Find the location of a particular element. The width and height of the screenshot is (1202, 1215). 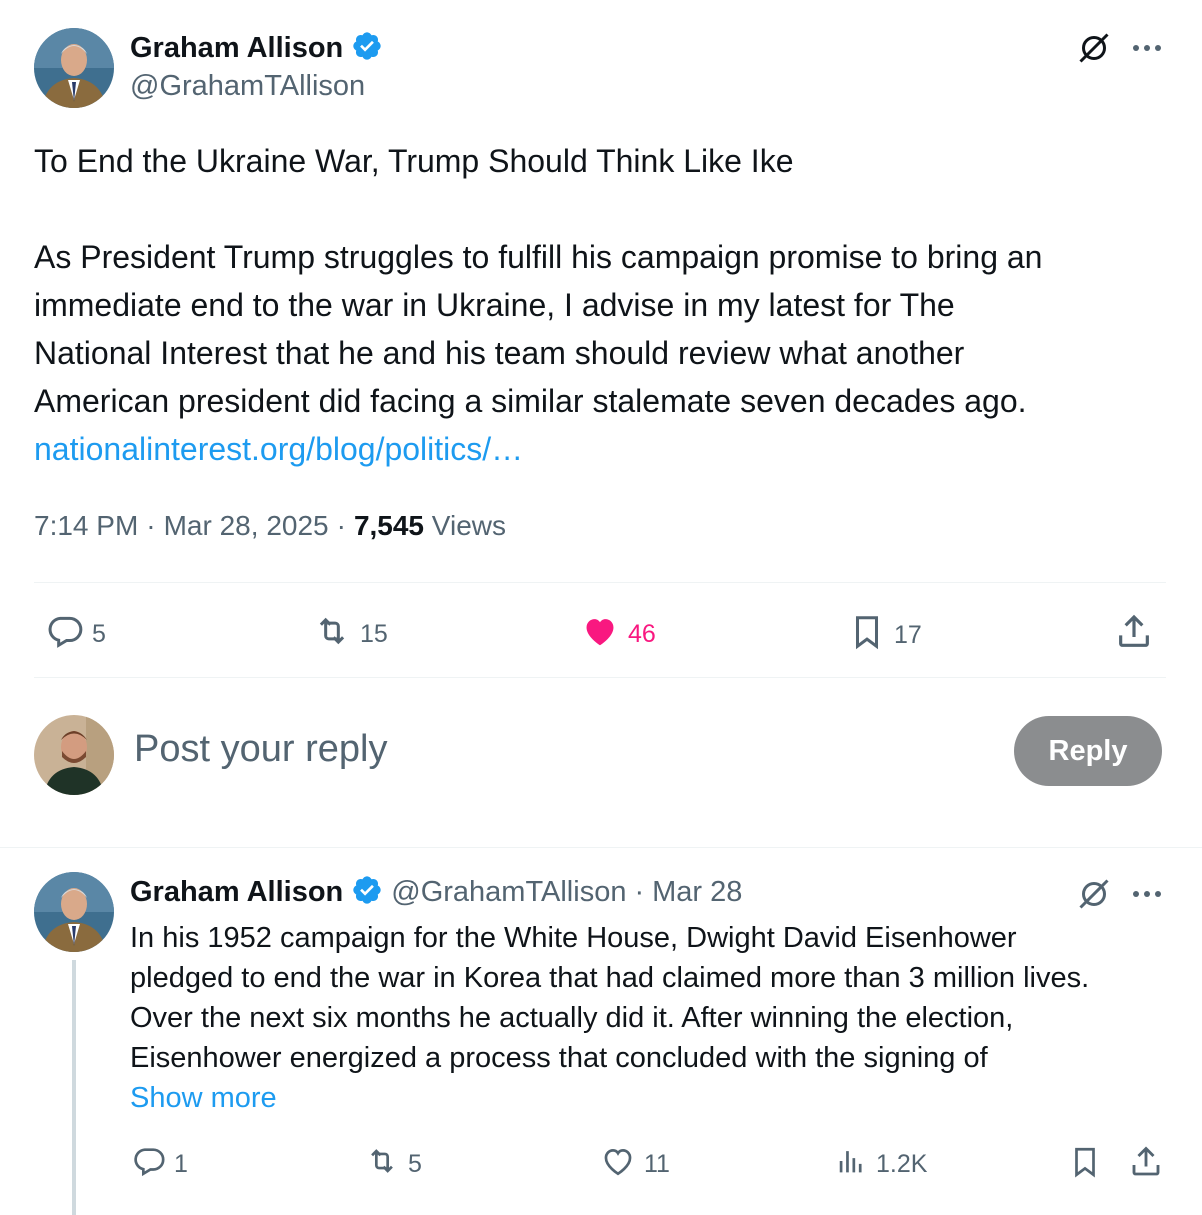

reply-button: 1 is located at coordinates (160, 1164).